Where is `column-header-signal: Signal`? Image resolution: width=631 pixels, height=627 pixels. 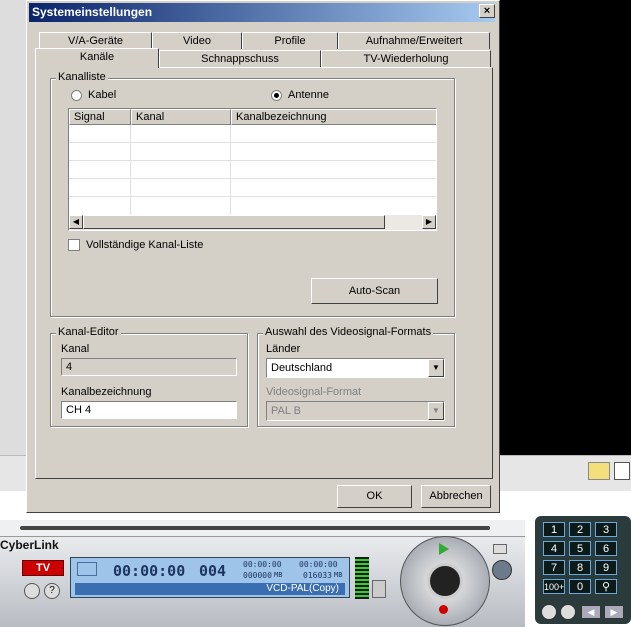
column-header-signal: Signal is located at coordinates (100, 117).